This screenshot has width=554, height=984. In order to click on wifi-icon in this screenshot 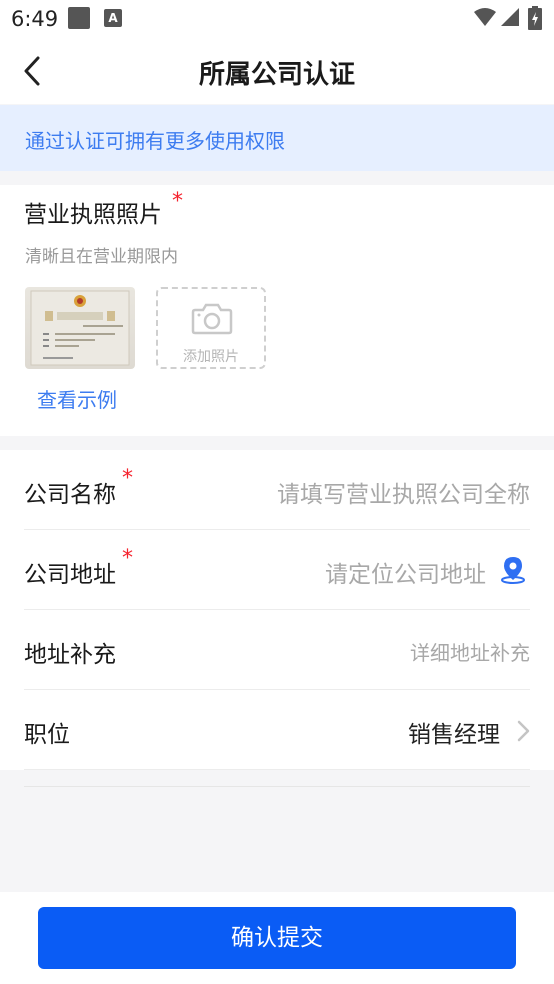, I will do `click(485, 17)`.